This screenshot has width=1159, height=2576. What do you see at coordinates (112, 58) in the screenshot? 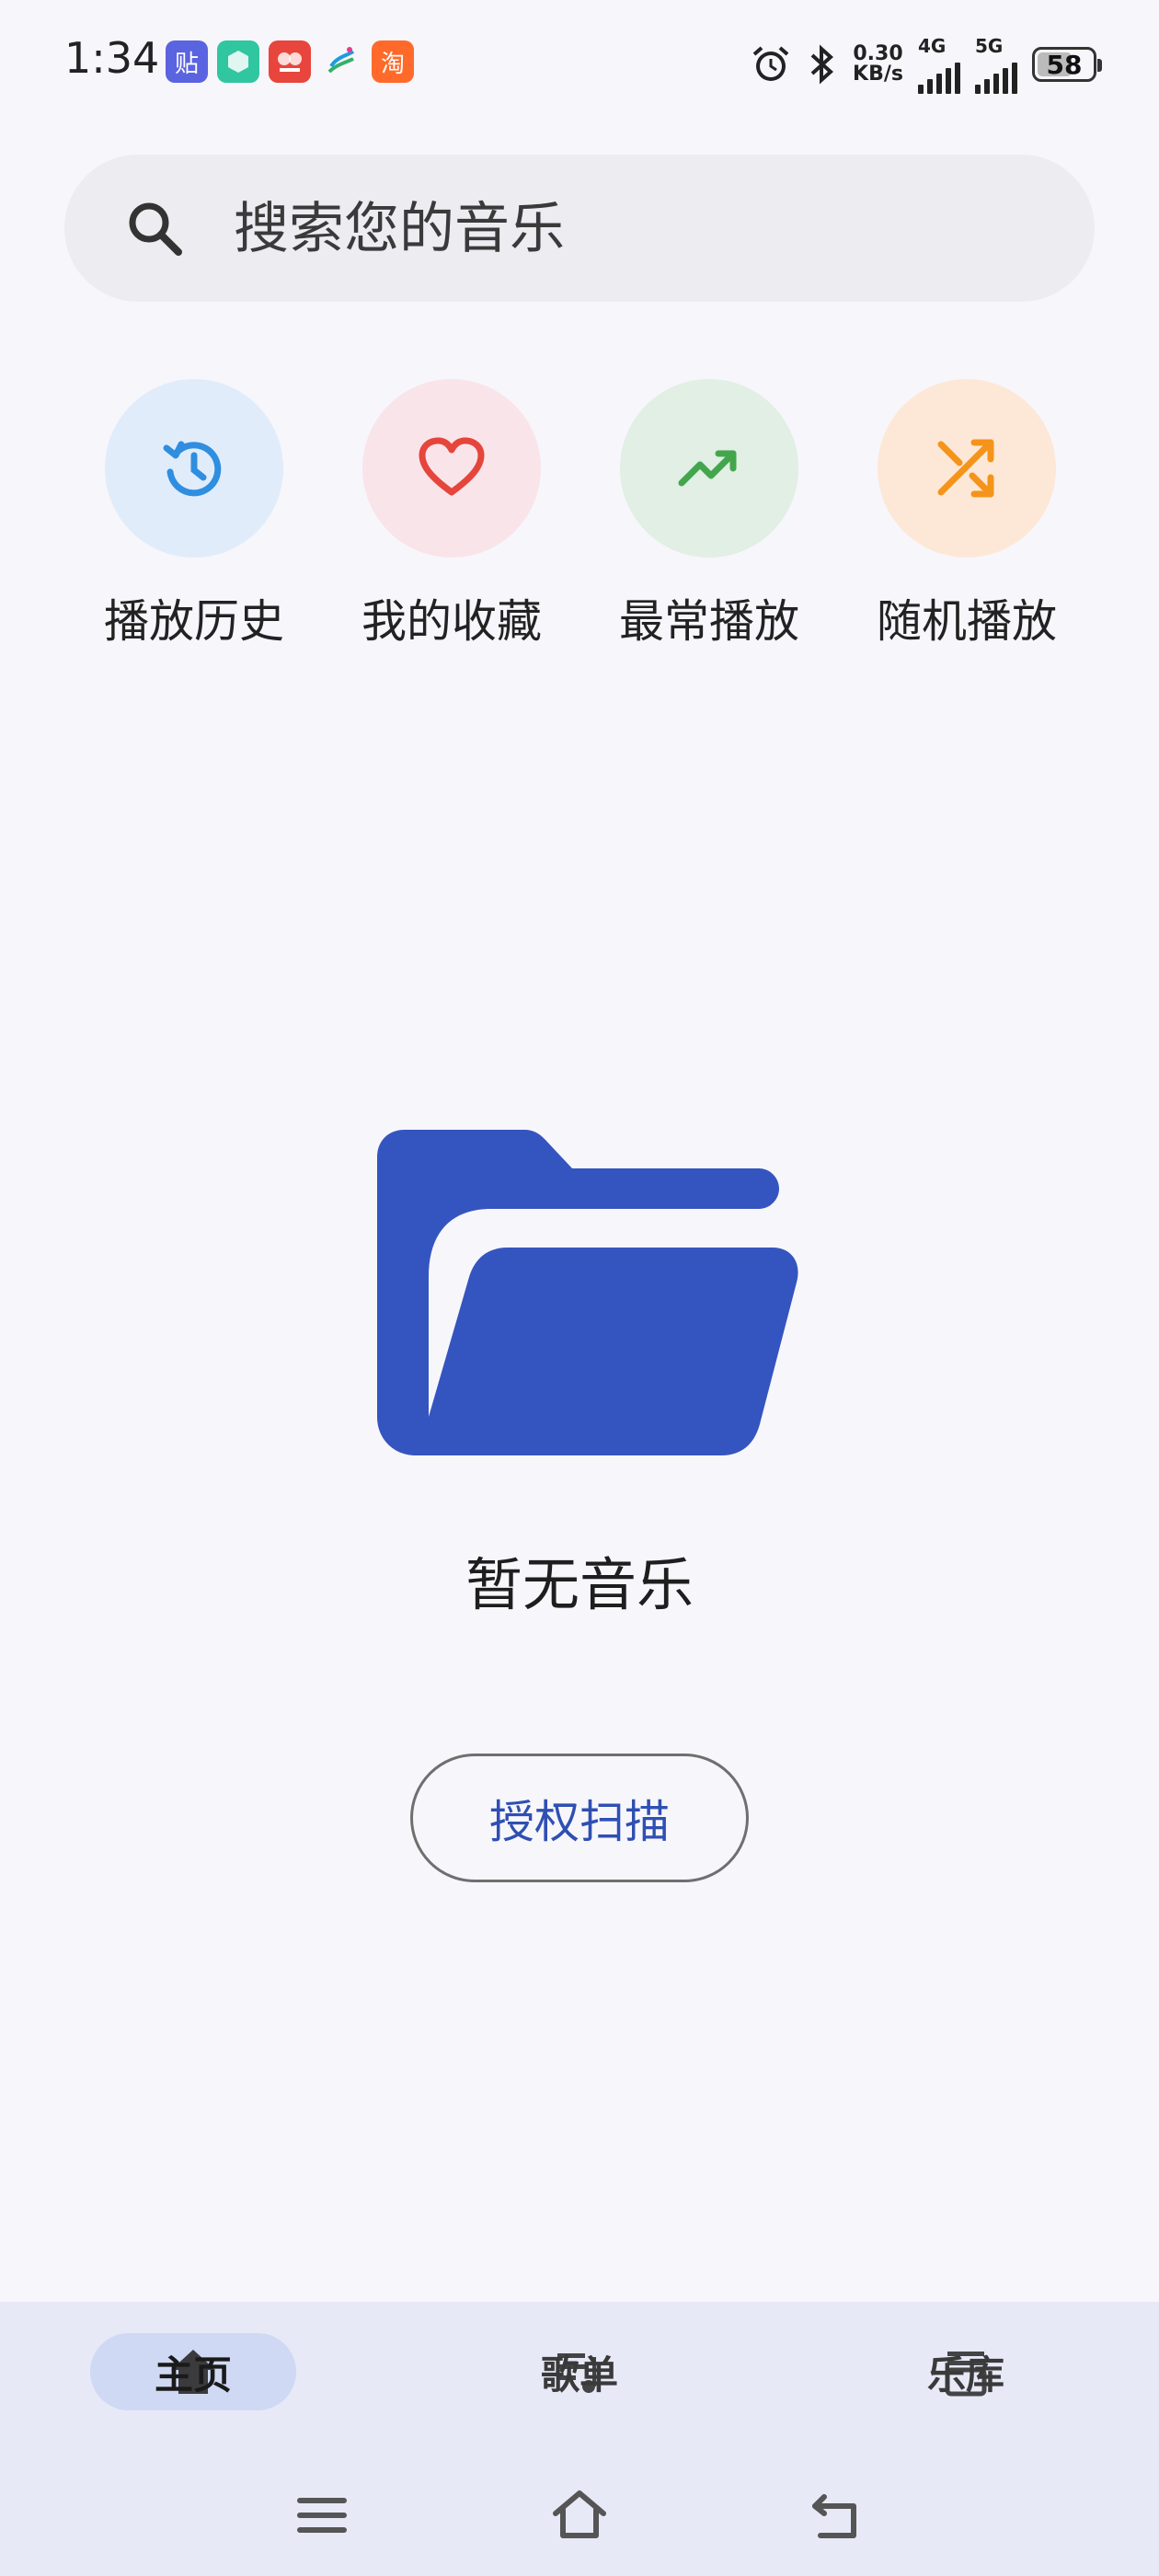
I see `status-time: 1:34` at bounding box center [112, 58].